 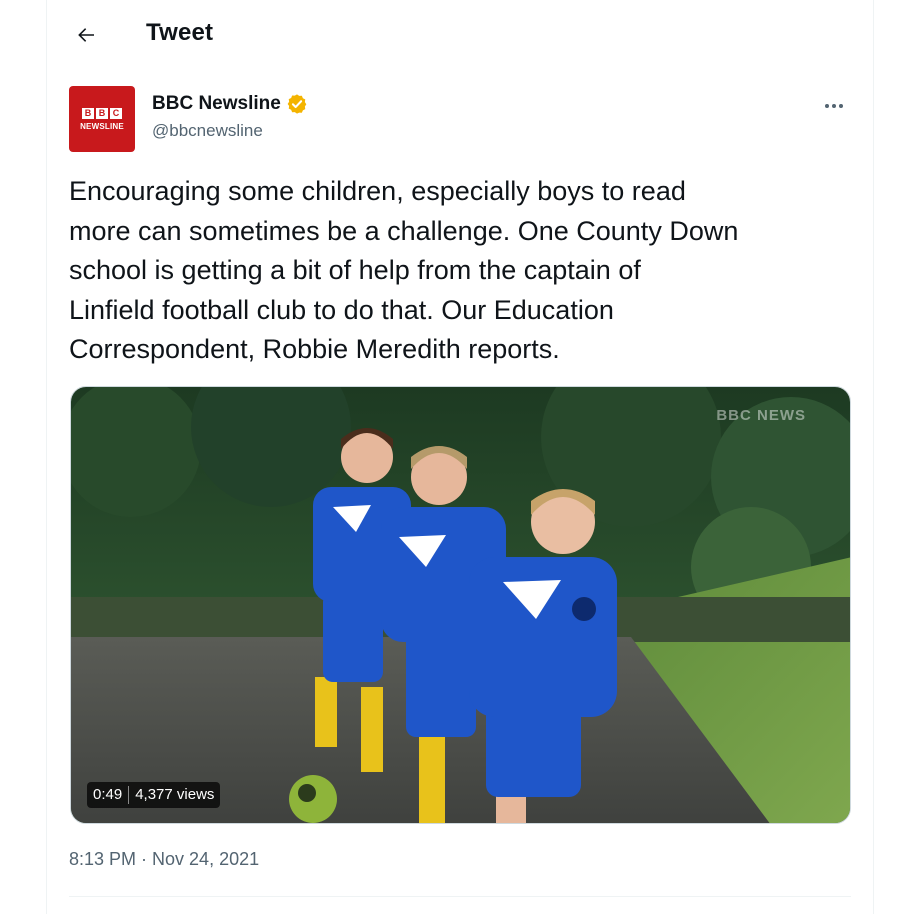 I want to click on video-views: 4,377 views, so click(x=175, y=794).